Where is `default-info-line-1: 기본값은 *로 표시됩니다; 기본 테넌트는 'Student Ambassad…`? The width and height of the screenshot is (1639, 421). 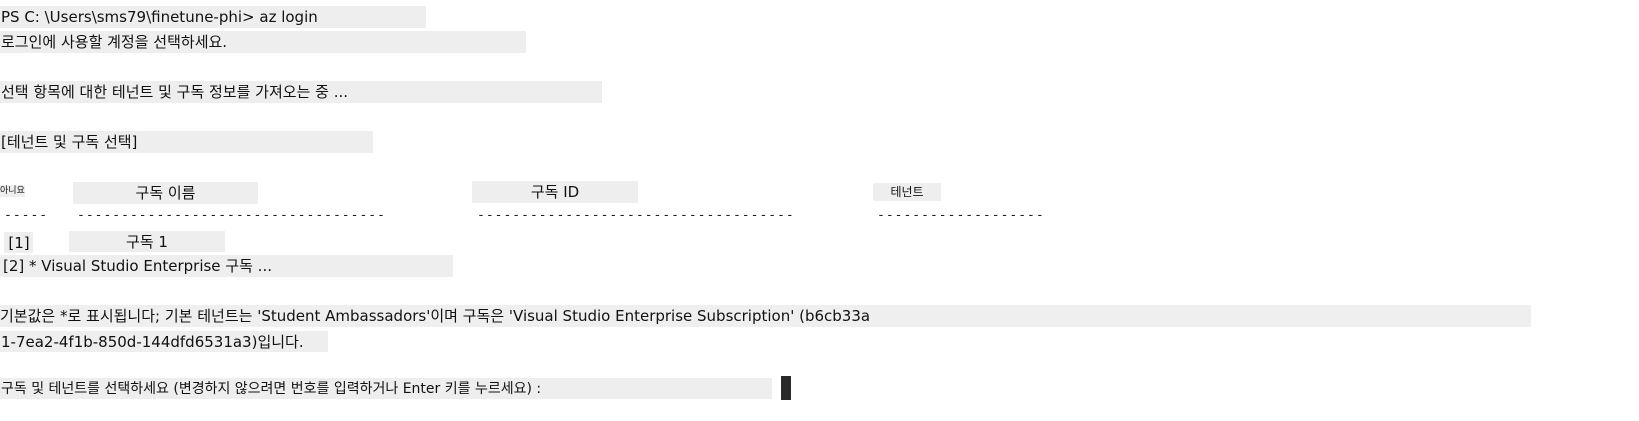
default-info-line-1: 기본값은 *로 표시됩니다; 기본 테넌트는 'Student Ambassad… is located at coordinates (435, 316).